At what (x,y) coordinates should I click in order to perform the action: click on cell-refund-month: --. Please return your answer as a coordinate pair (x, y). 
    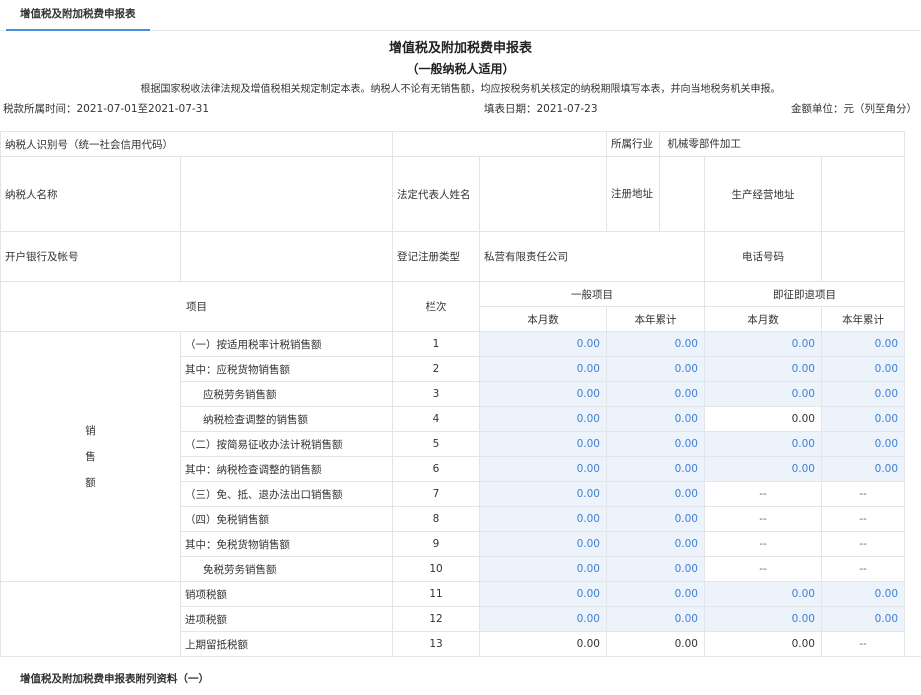
    Looking at the image, I should click on (763, 519).